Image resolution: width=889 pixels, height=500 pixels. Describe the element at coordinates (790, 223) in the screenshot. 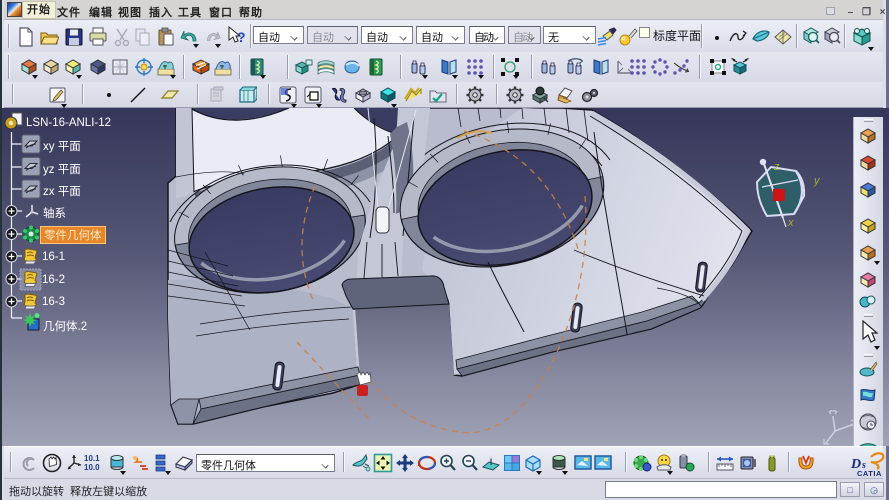

I see `svg-text: x` at that location.